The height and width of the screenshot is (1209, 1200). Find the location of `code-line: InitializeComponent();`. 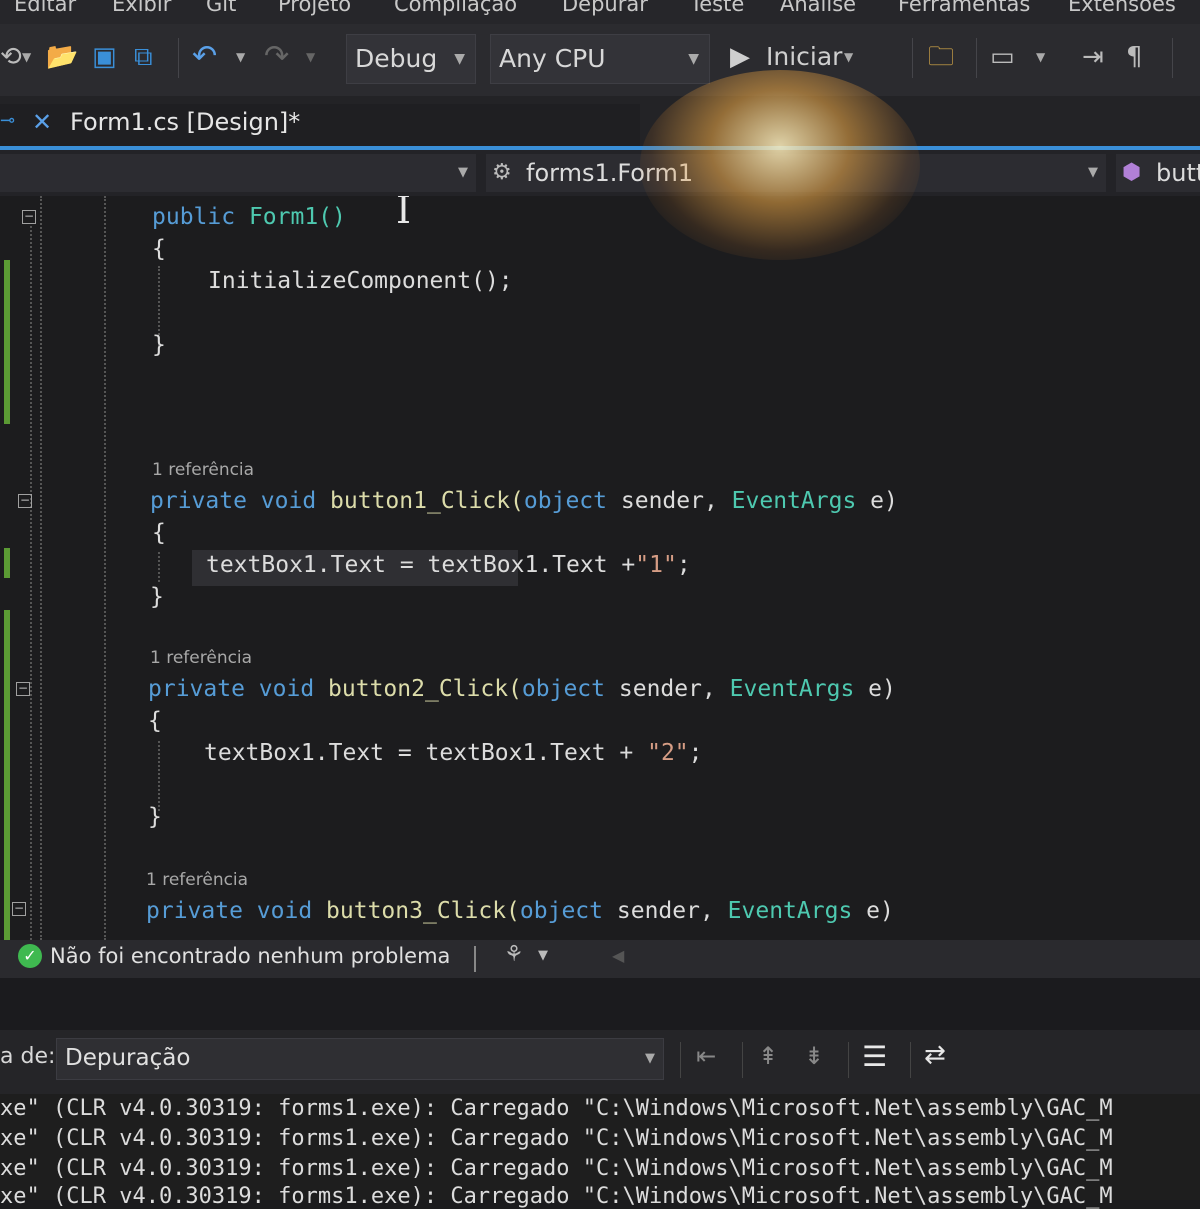

code-line: InitializeComponent(); is located at coordinates (360, 281).